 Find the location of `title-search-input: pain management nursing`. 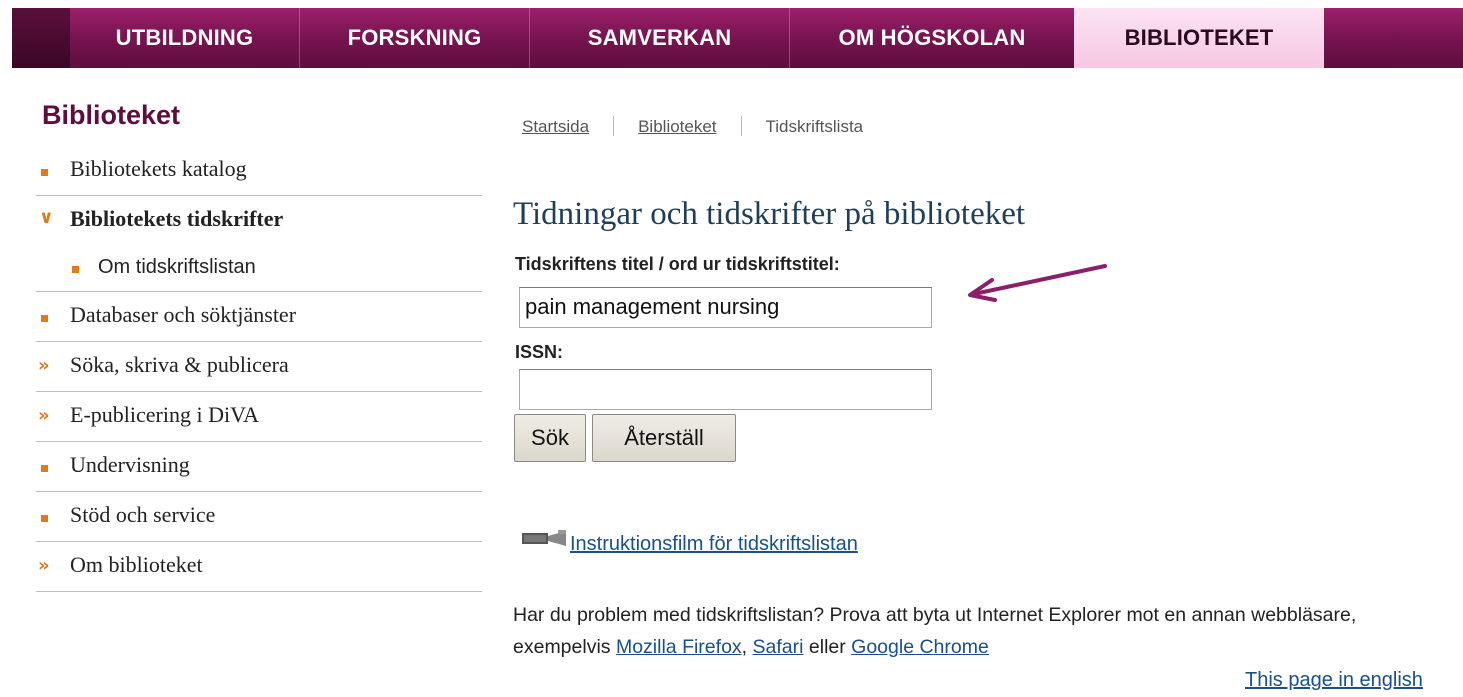

title-search-input: pain management nursing is located at coordinates (725, 307).